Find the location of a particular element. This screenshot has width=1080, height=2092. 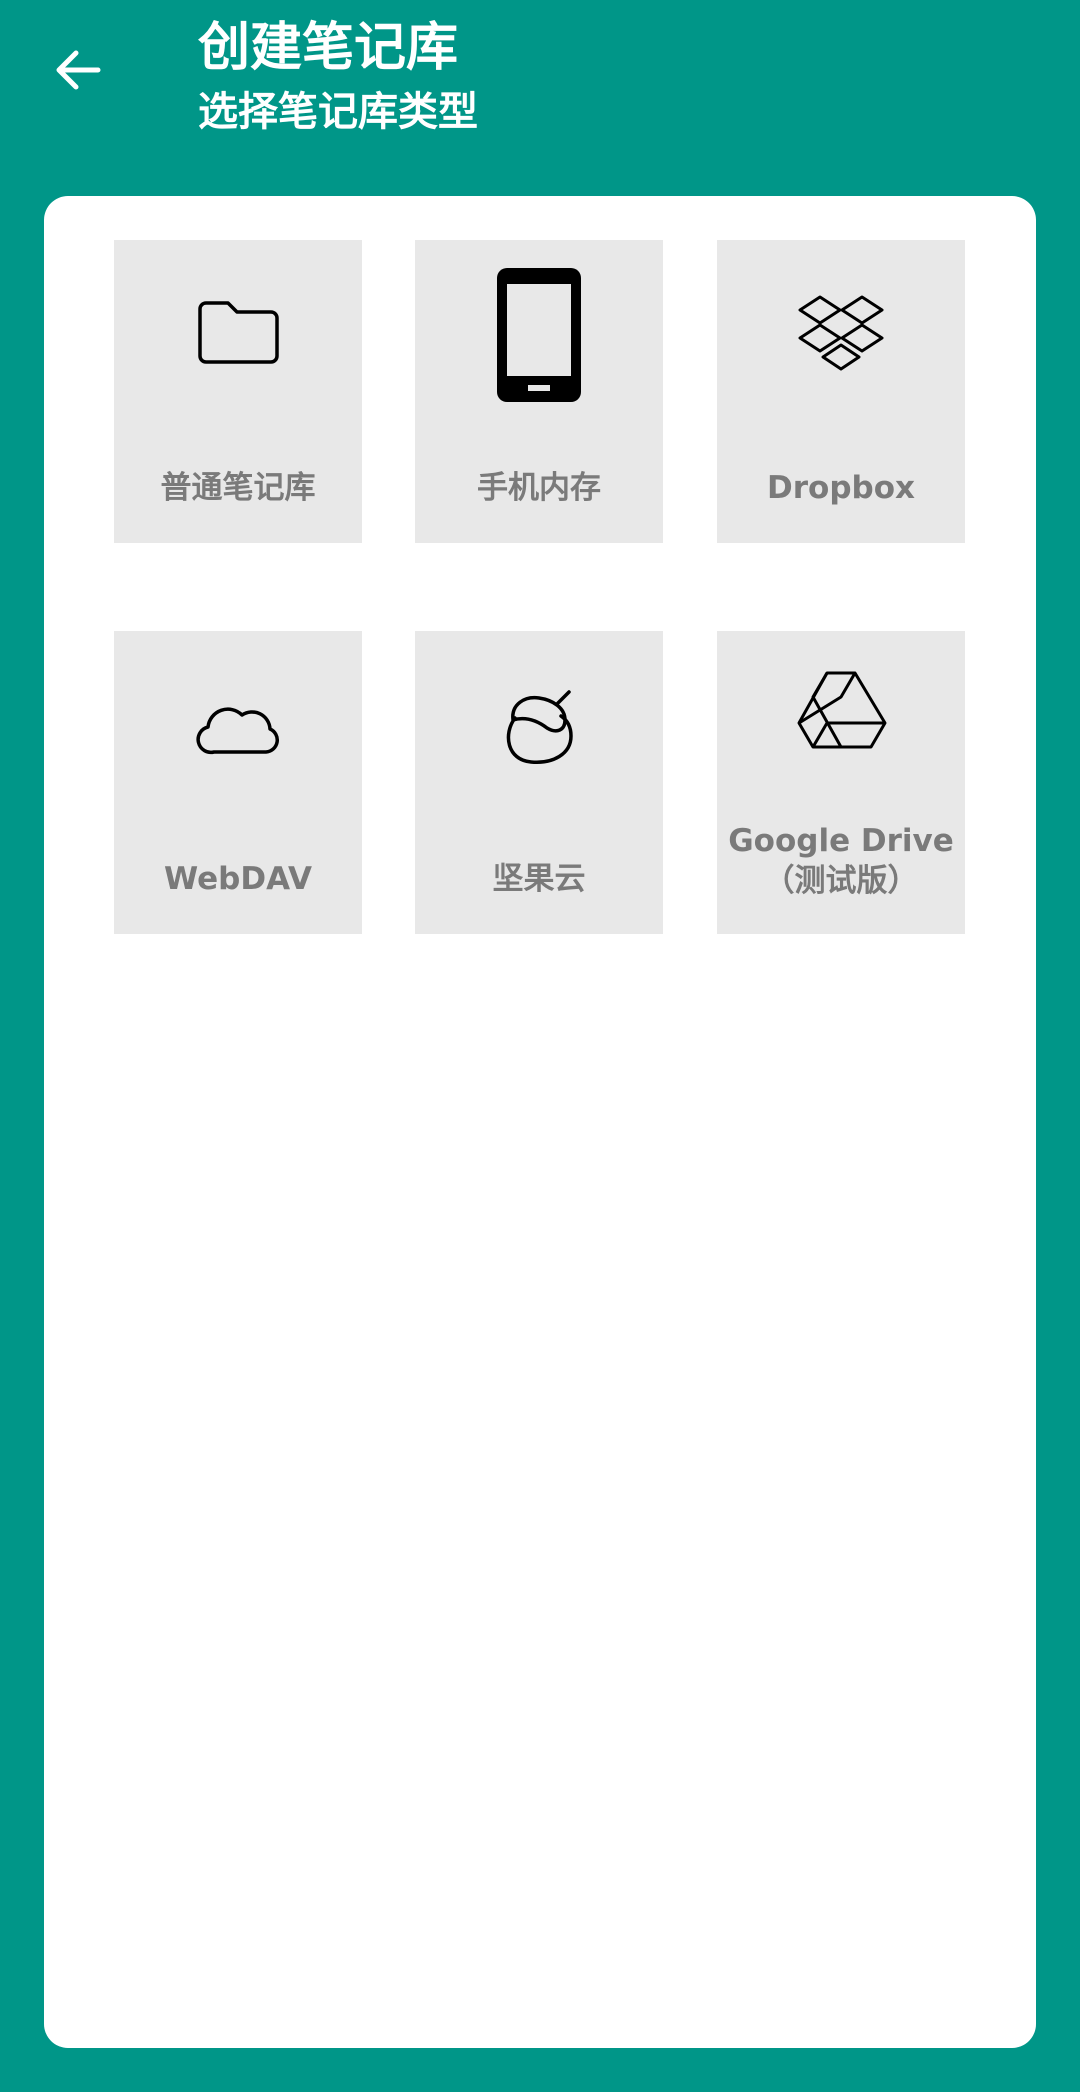

app-header: 创建笔记库 选择笔记库类型 is located at coordinates (540, 98).